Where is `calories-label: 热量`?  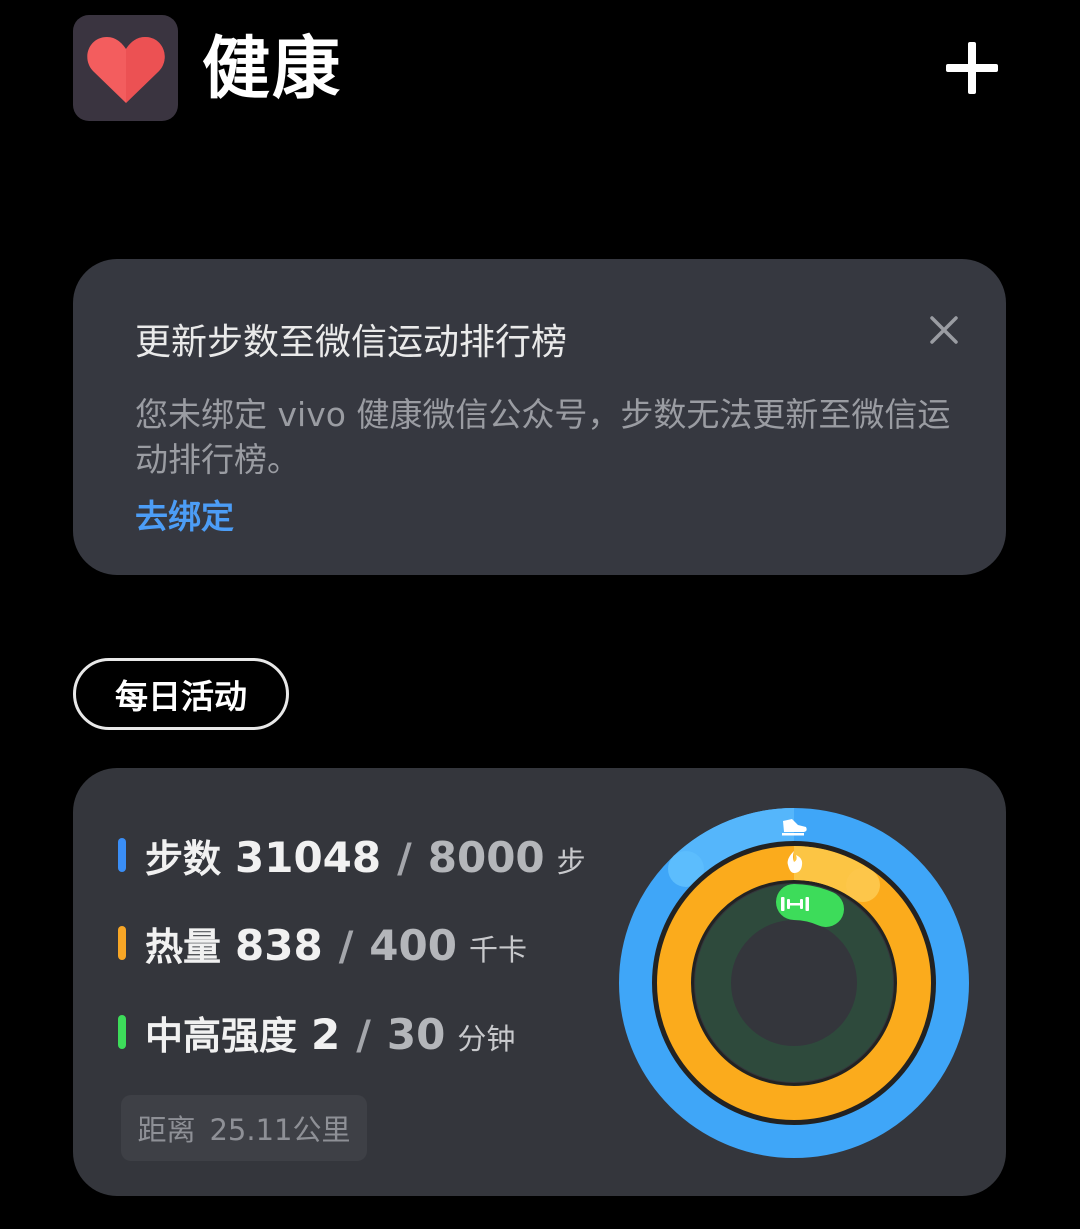 calories-label: 热量 is located at coordinates (183, 947).